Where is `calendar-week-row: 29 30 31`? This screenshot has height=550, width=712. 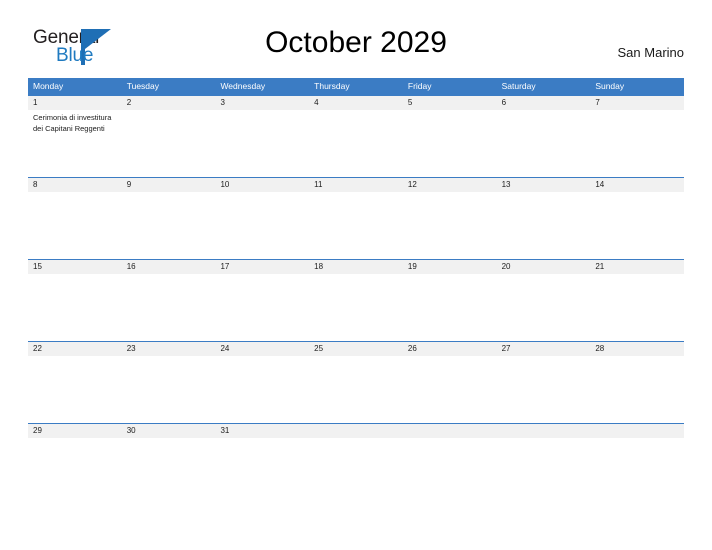
calendar-week-row: 29 30 31 is located at coordinates (356, 464).